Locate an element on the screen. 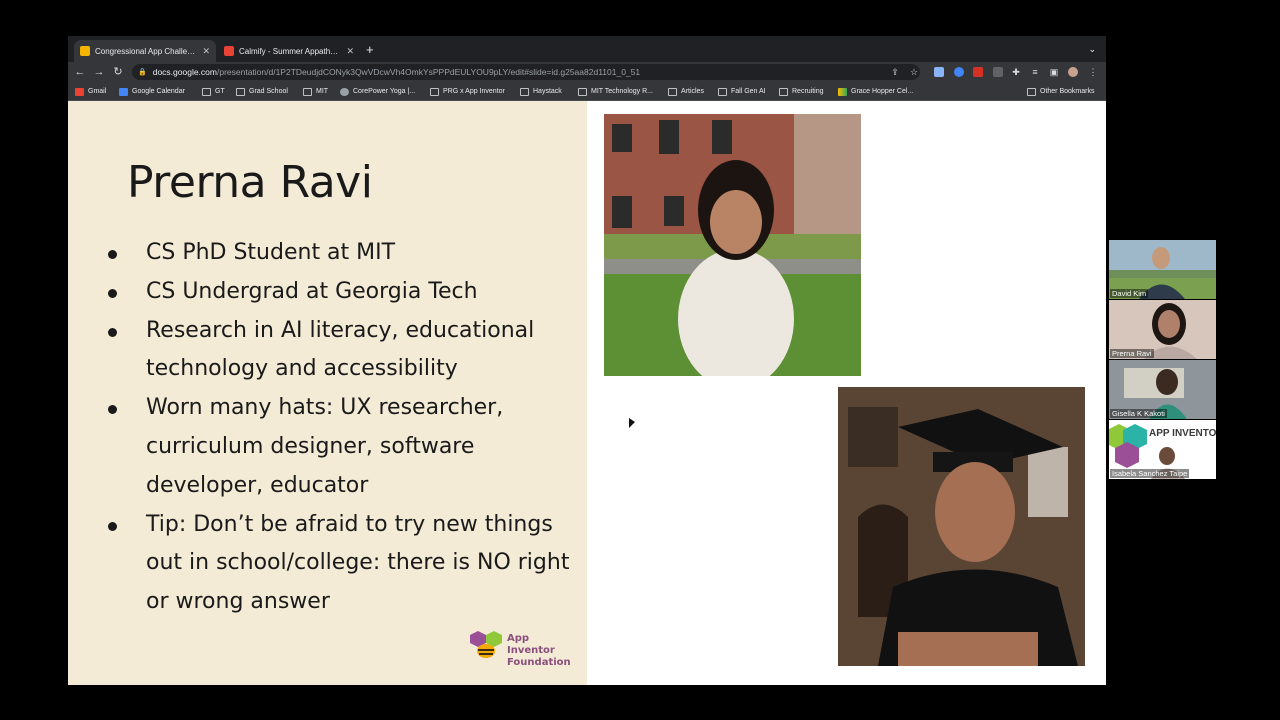  svg-text: APP INVENTO is located at coordinates (1182, 433).